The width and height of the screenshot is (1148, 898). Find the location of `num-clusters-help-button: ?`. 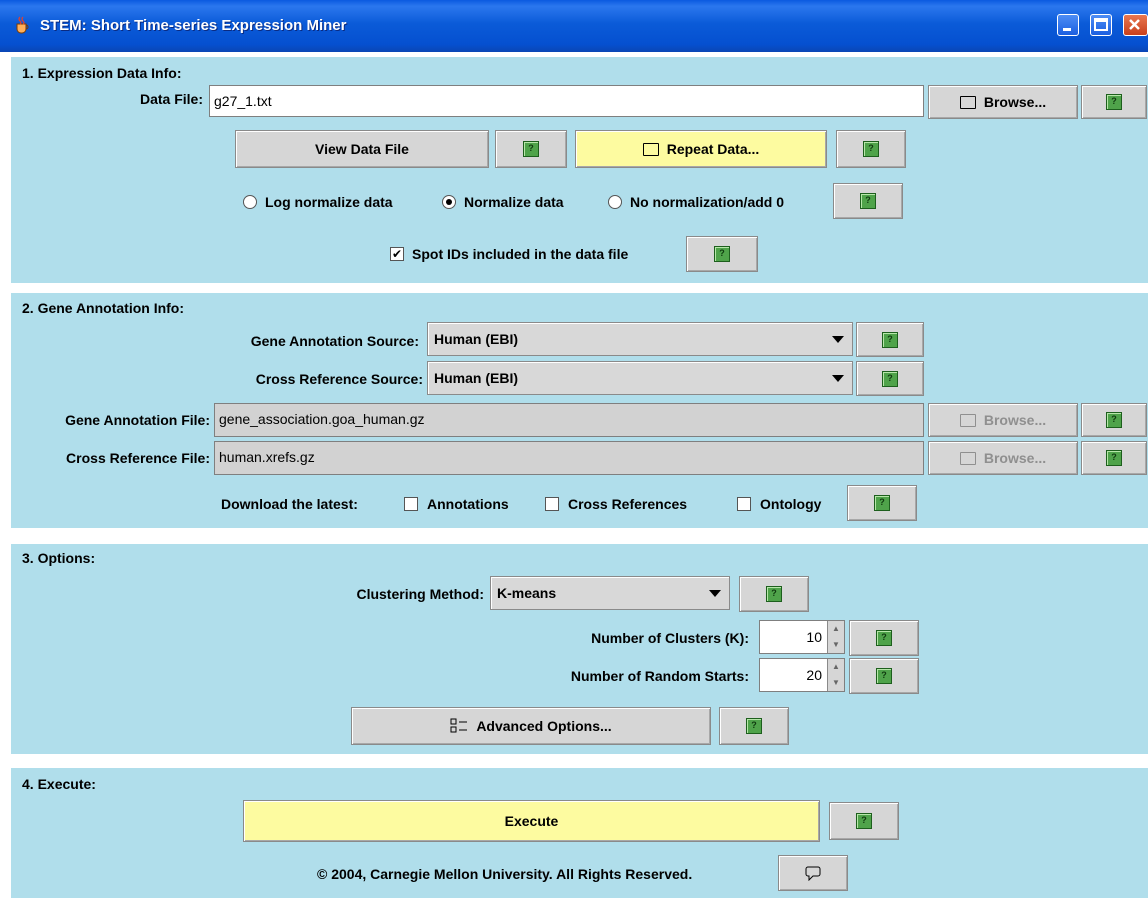

num-clusters-help-button: ? is located at coordinates (884, 638).